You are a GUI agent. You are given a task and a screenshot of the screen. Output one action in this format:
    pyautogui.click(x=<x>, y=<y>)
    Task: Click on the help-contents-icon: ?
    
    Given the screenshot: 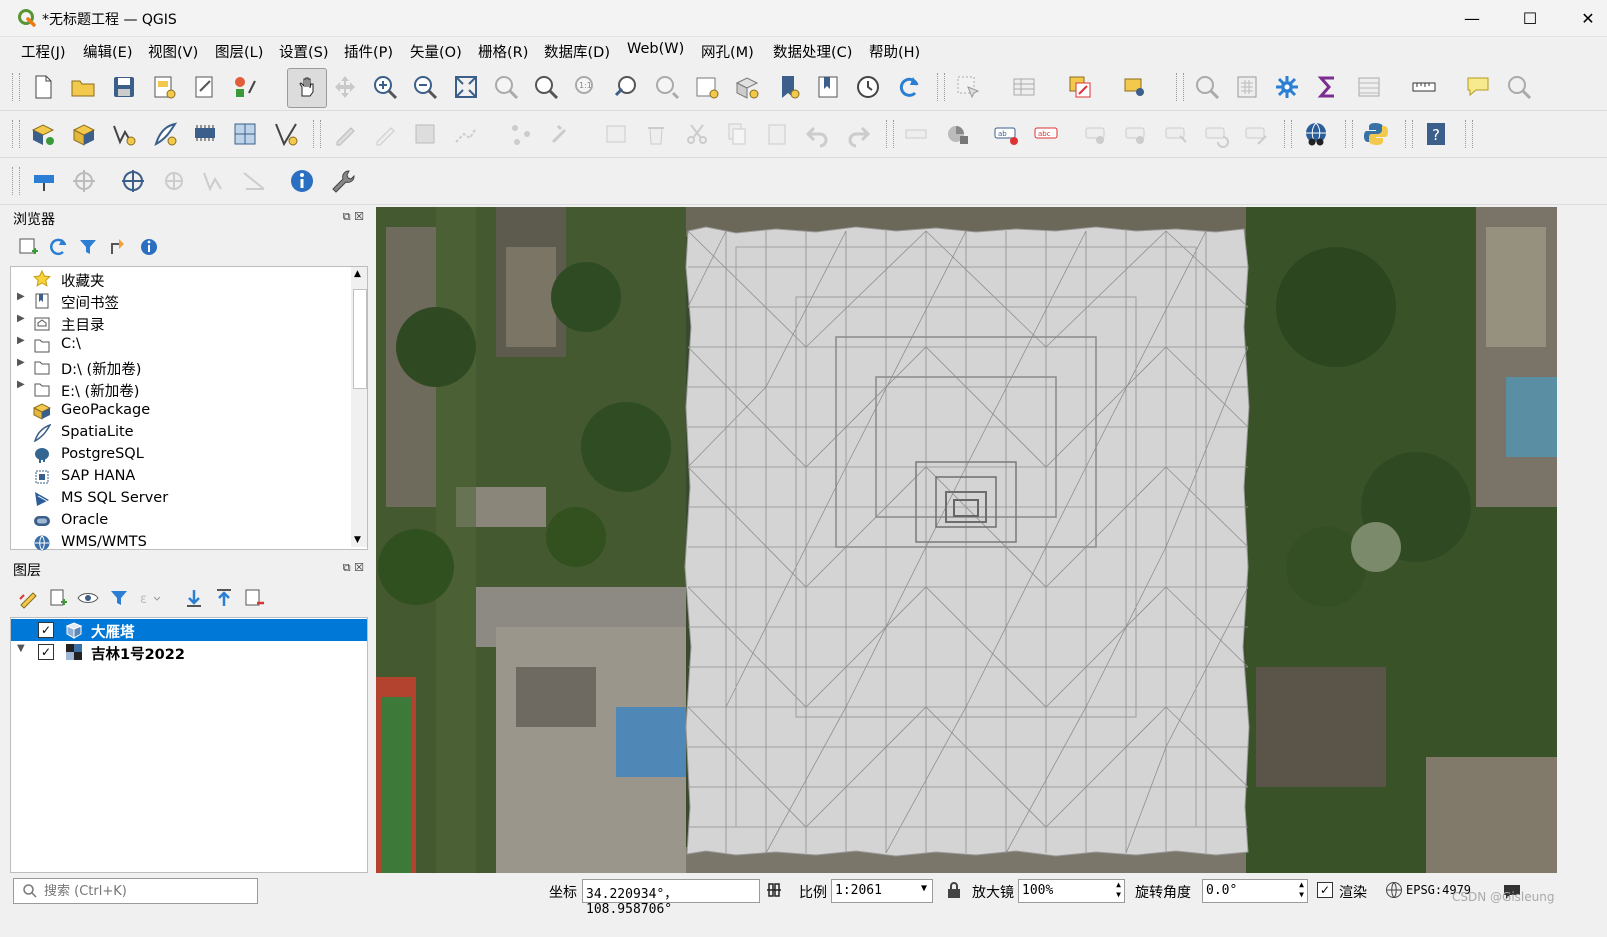 What is the action you would take?
    pyautogui.click(x=1436, y=134)
    